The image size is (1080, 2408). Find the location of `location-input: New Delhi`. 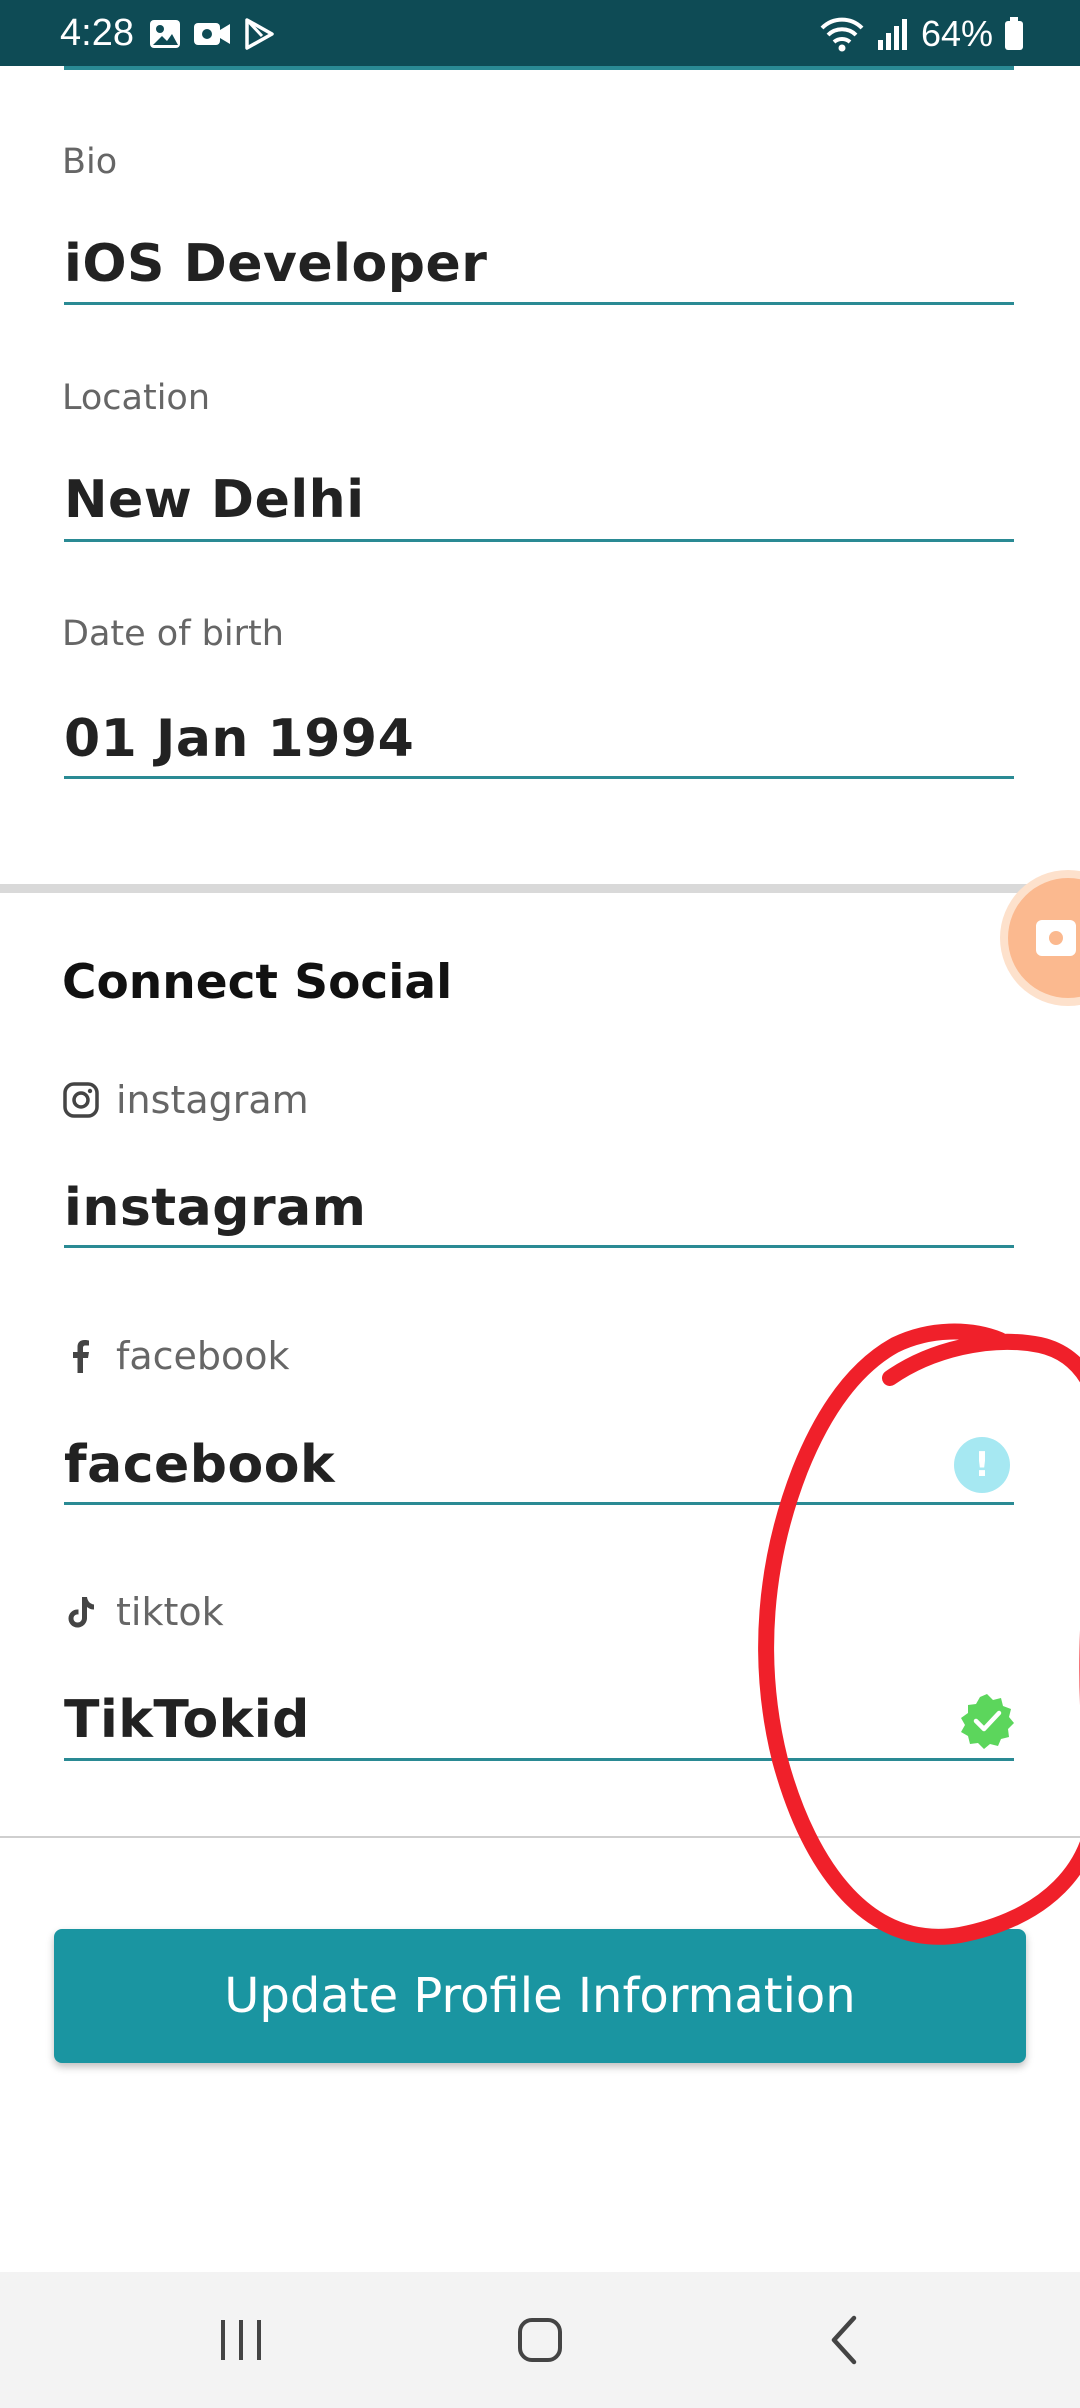

location-input: New Delhi is located at coordinates (214, 500).